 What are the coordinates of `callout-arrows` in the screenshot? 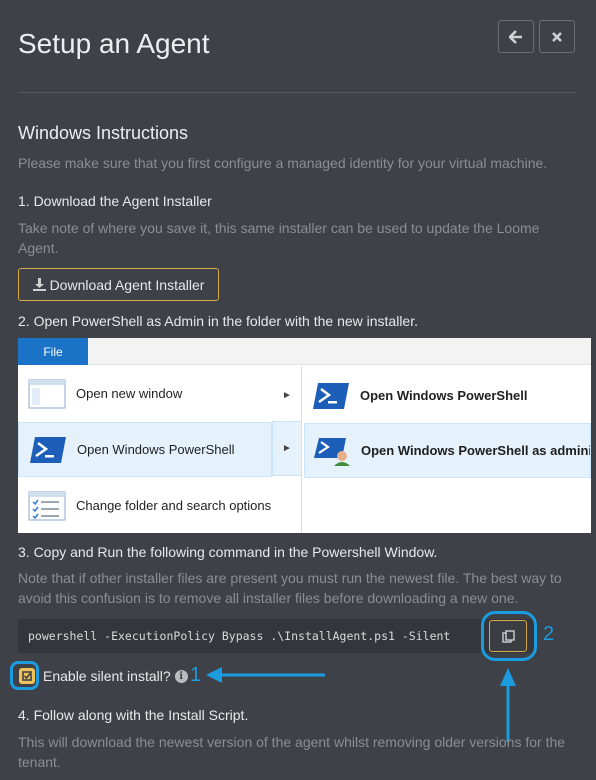 It's located at (361, 704).